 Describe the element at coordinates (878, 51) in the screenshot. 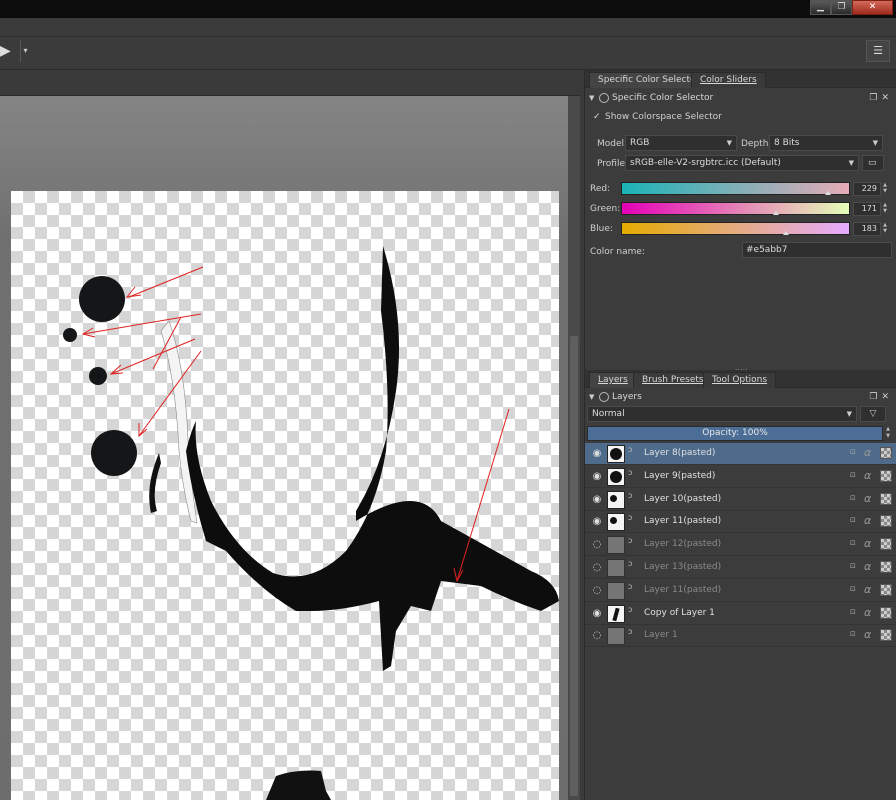

I see `hamburger-menu-button: ☰` at that location.